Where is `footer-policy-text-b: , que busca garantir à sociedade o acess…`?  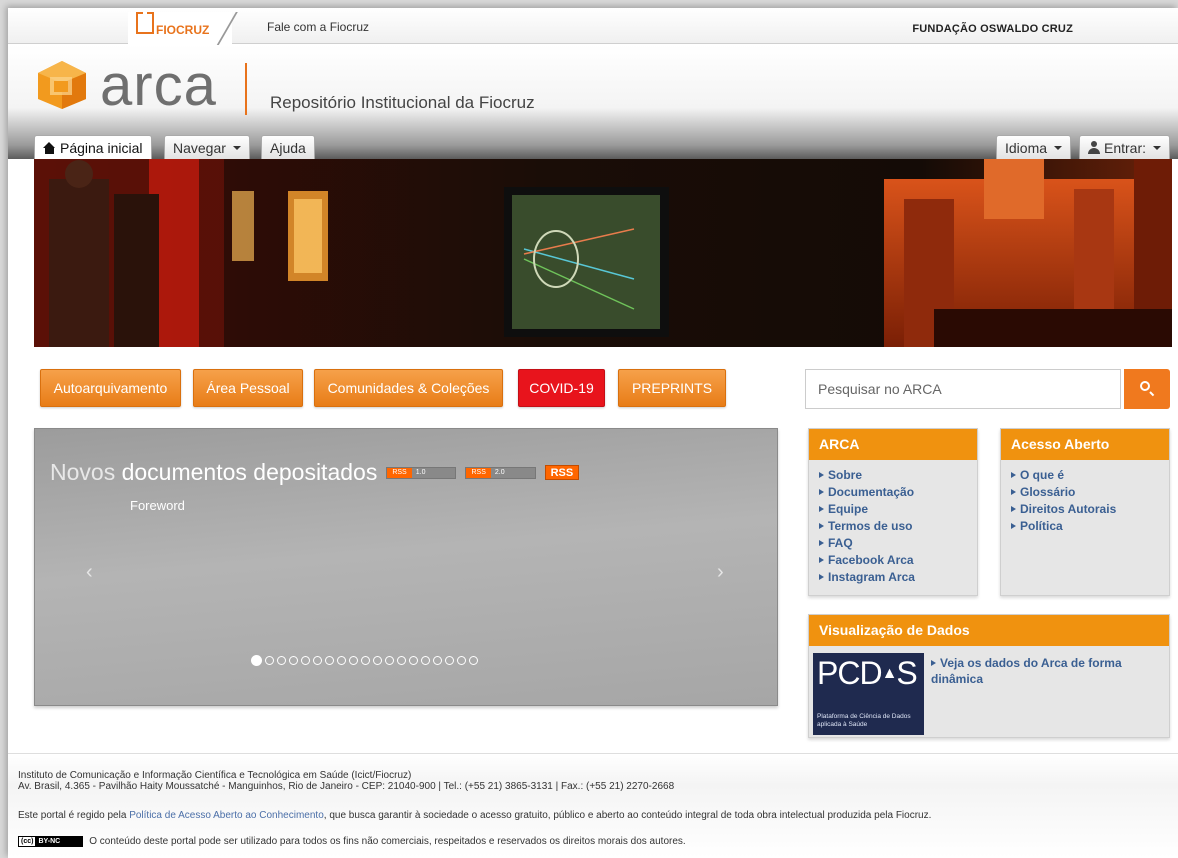
footer-policy-text-b: , que busca garantir à sociedade o acess… is located at coordinates (627, 815).